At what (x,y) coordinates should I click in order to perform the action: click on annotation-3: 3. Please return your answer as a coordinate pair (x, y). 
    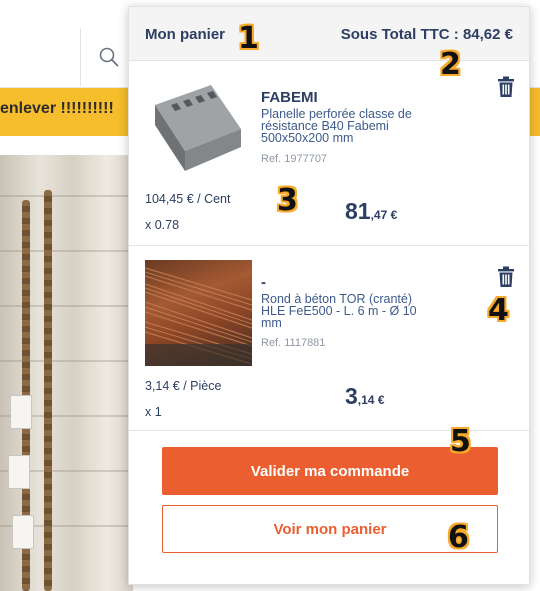
    Looking at the image, I should click on (287, 200).